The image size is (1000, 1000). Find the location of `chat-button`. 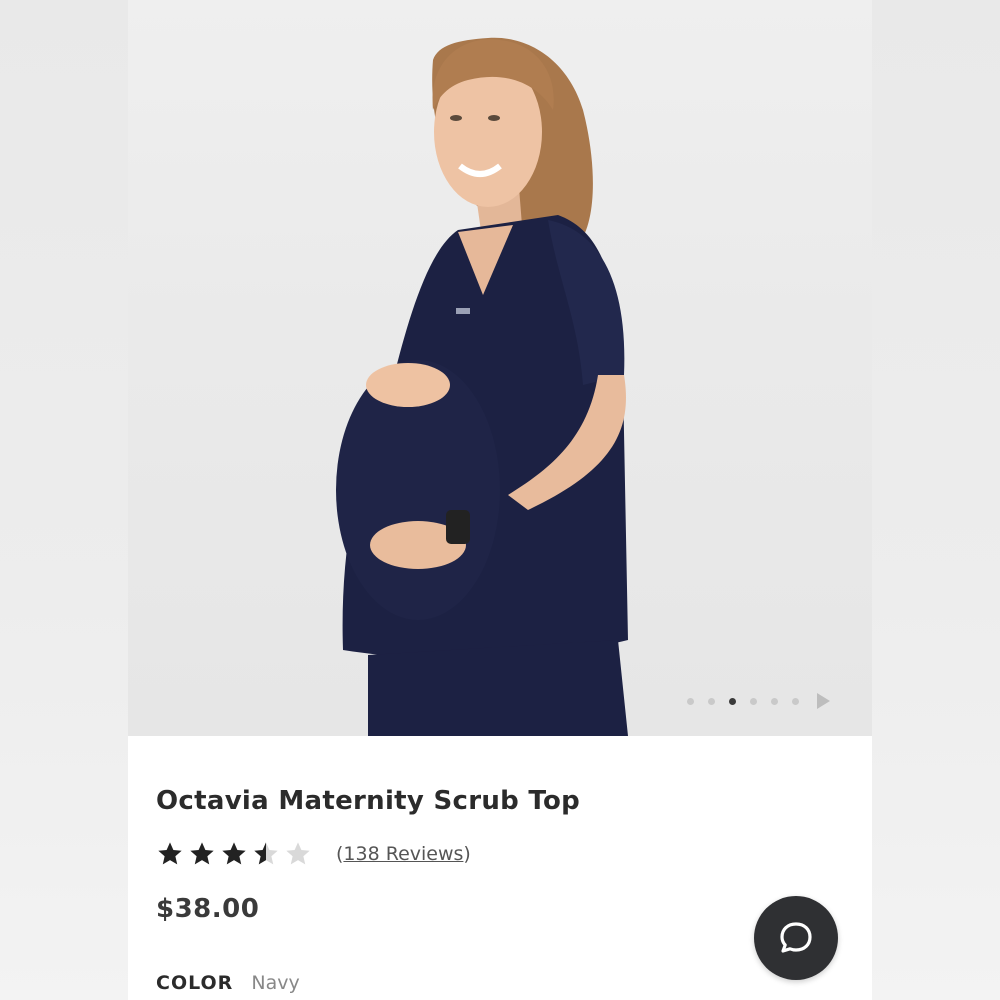

chat-button is located at coordinates (796, 938).